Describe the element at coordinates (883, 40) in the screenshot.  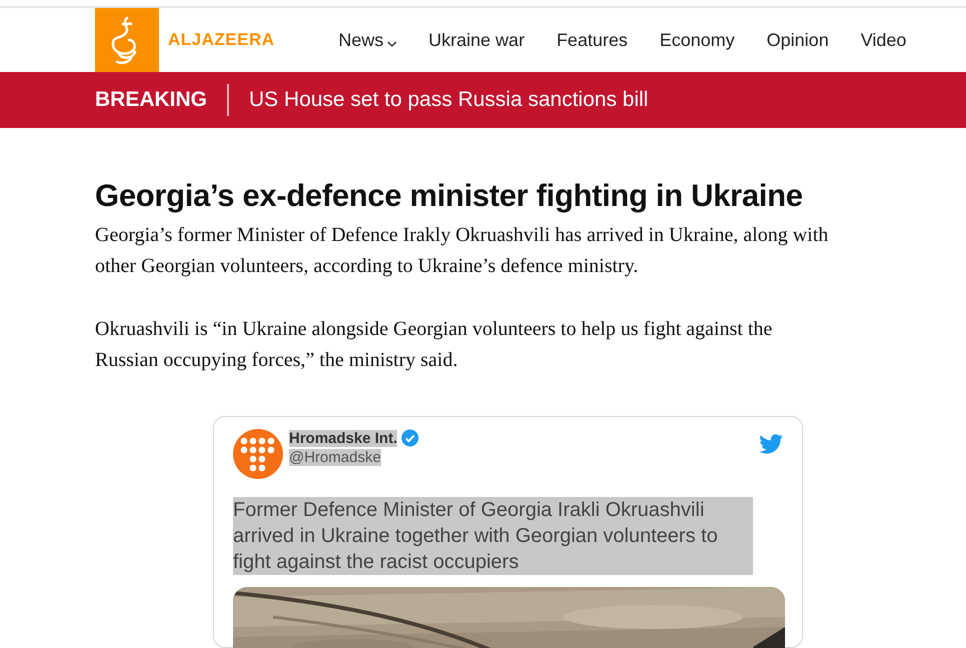
I see `nav-link: Video` at that location.